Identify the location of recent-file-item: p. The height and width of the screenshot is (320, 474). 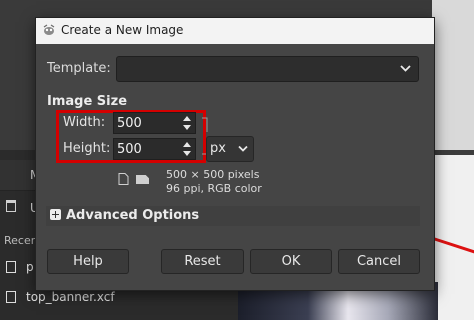
(20, 267).